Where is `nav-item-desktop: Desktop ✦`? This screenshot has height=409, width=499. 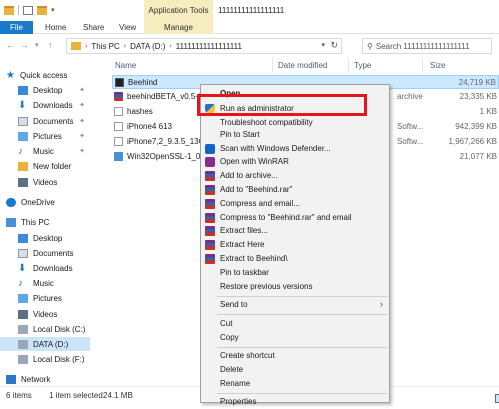 nav-item-desktop: Desktop ✦ is located at coordinates (54, 90).